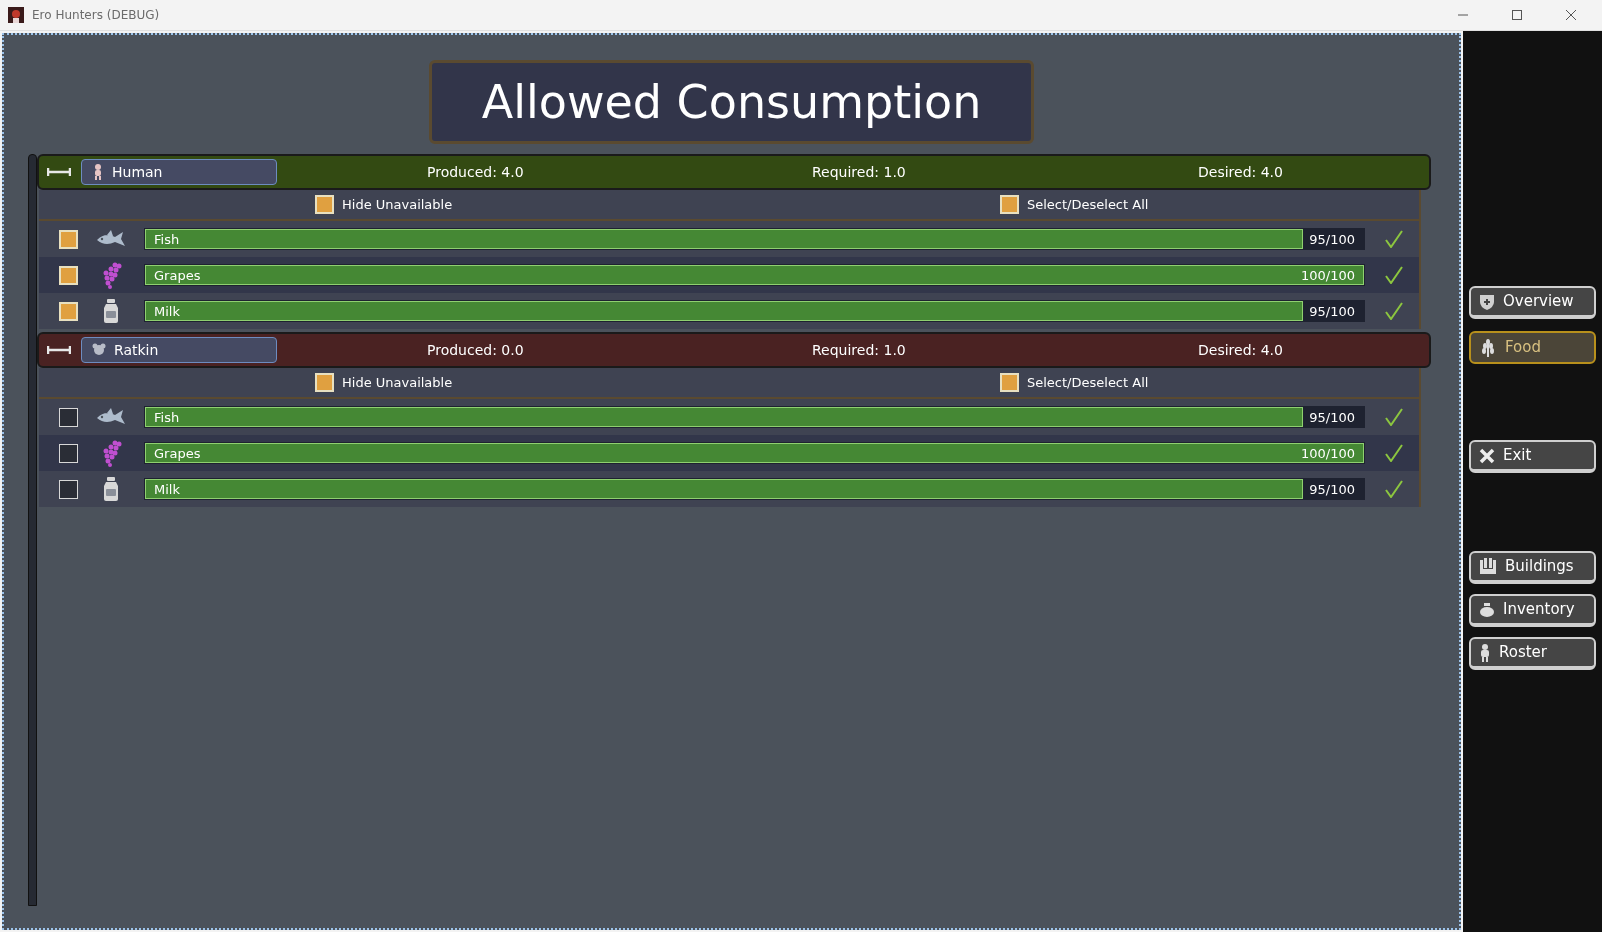  Describe the element at coordinates (1488, 566) in the screenshot. I see `building-icon` at that location.